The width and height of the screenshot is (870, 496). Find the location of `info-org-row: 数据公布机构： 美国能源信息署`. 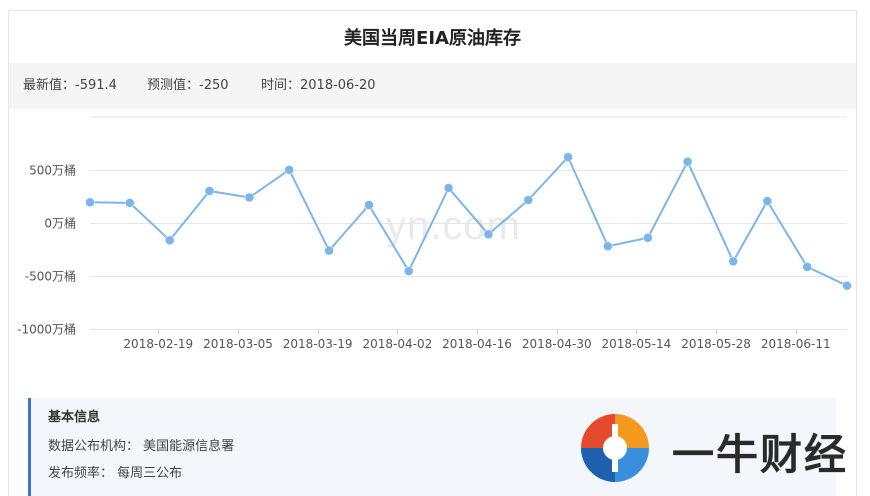

info-org-row: 数据公布机构： 美国能源信息署 is located at coordinates (141, 444).